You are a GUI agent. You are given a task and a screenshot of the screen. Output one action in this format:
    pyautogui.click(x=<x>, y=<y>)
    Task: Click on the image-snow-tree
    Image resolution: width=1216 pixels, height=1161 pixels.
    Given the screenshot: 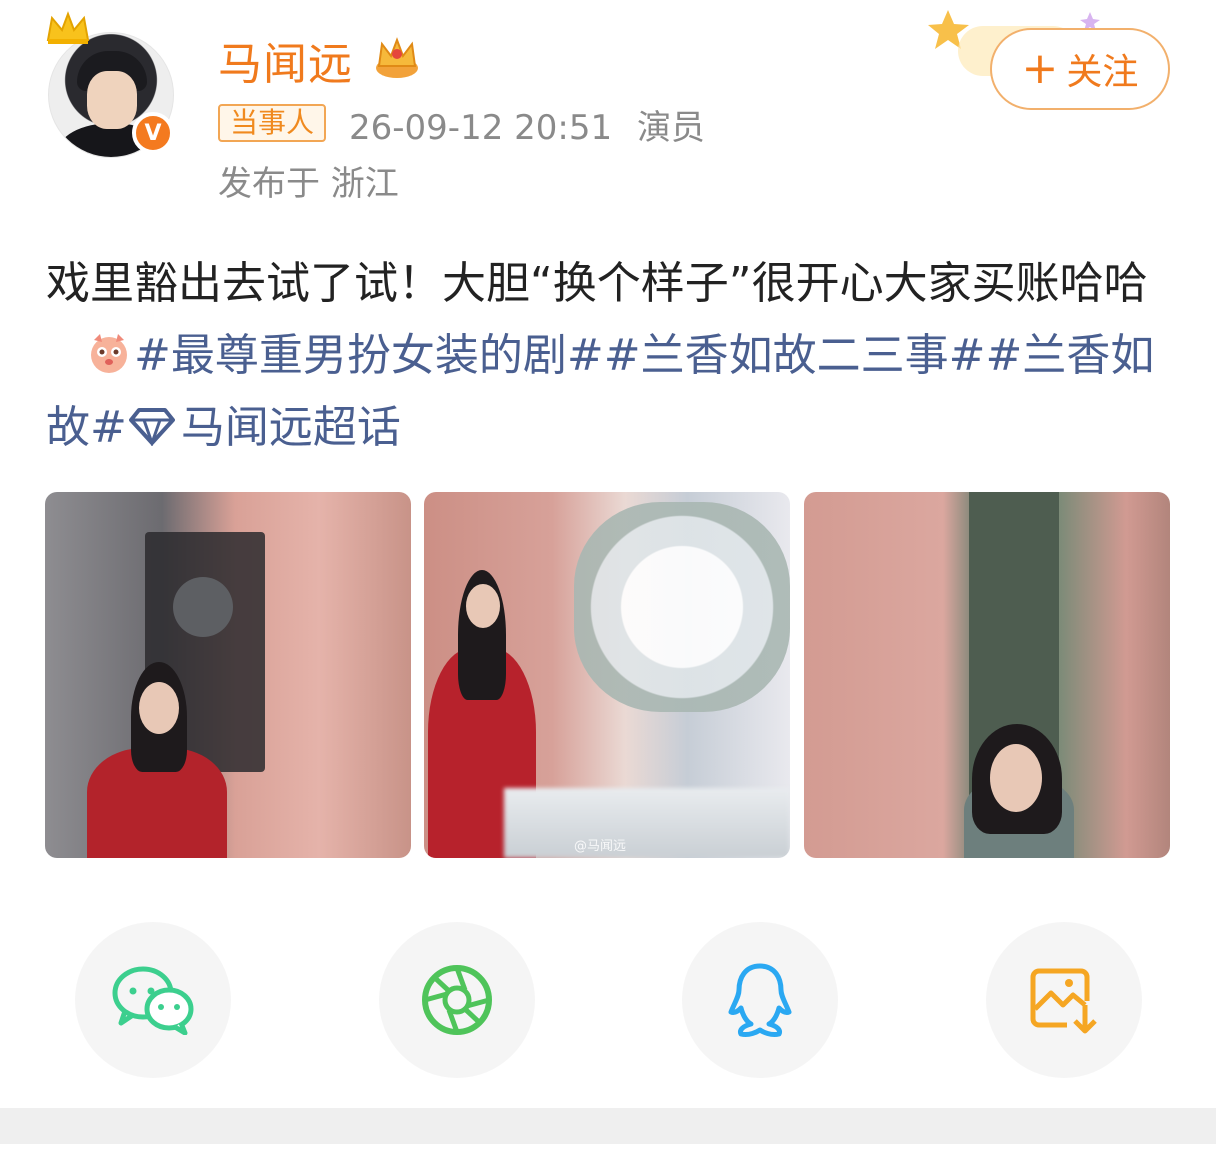 What is the action you would take?
    pyautogui.click(x=682, y=607)
    